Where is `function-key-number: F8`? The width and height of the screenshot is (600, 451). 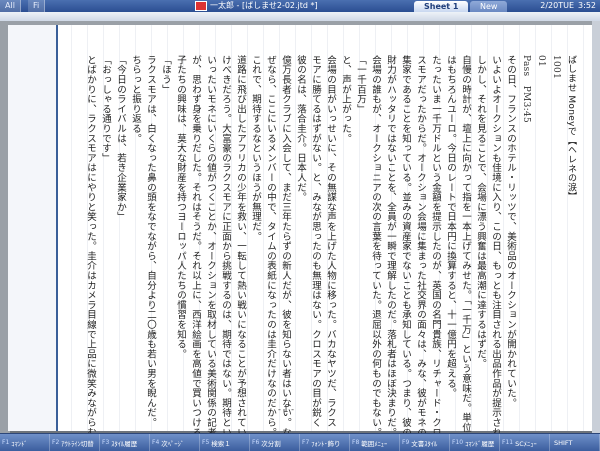 function-key-number: F8 is located at coordinates (356, 442).